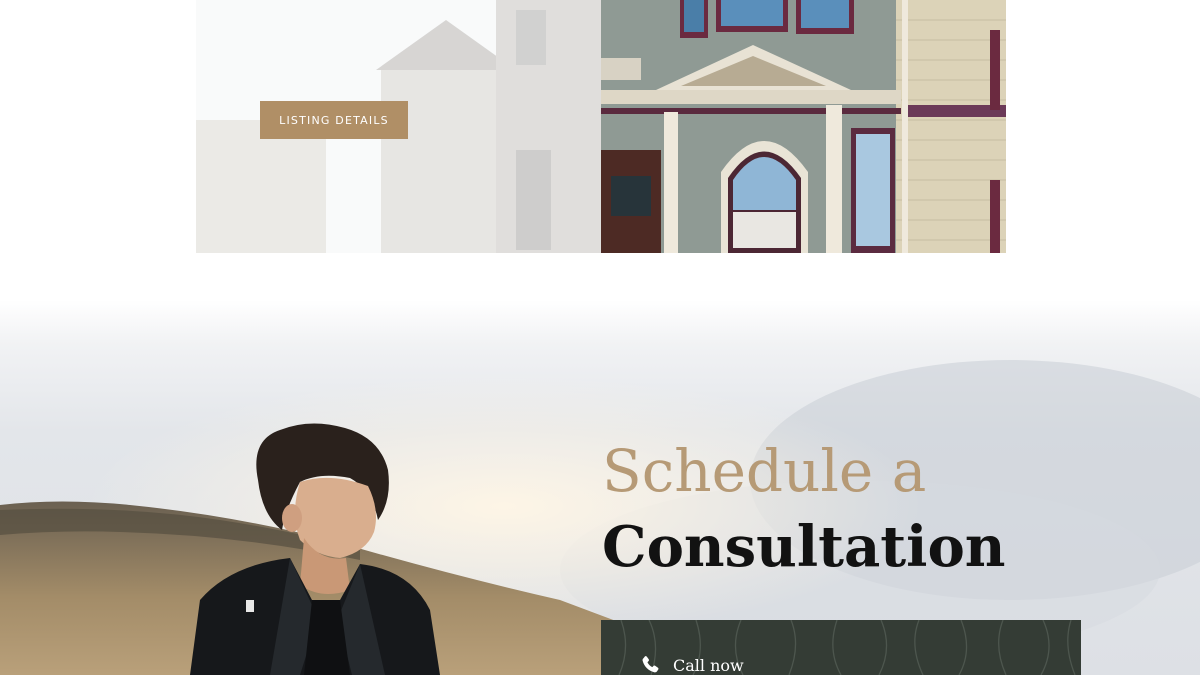  I want to click on call-now-label: Call now, so click(708, 665).